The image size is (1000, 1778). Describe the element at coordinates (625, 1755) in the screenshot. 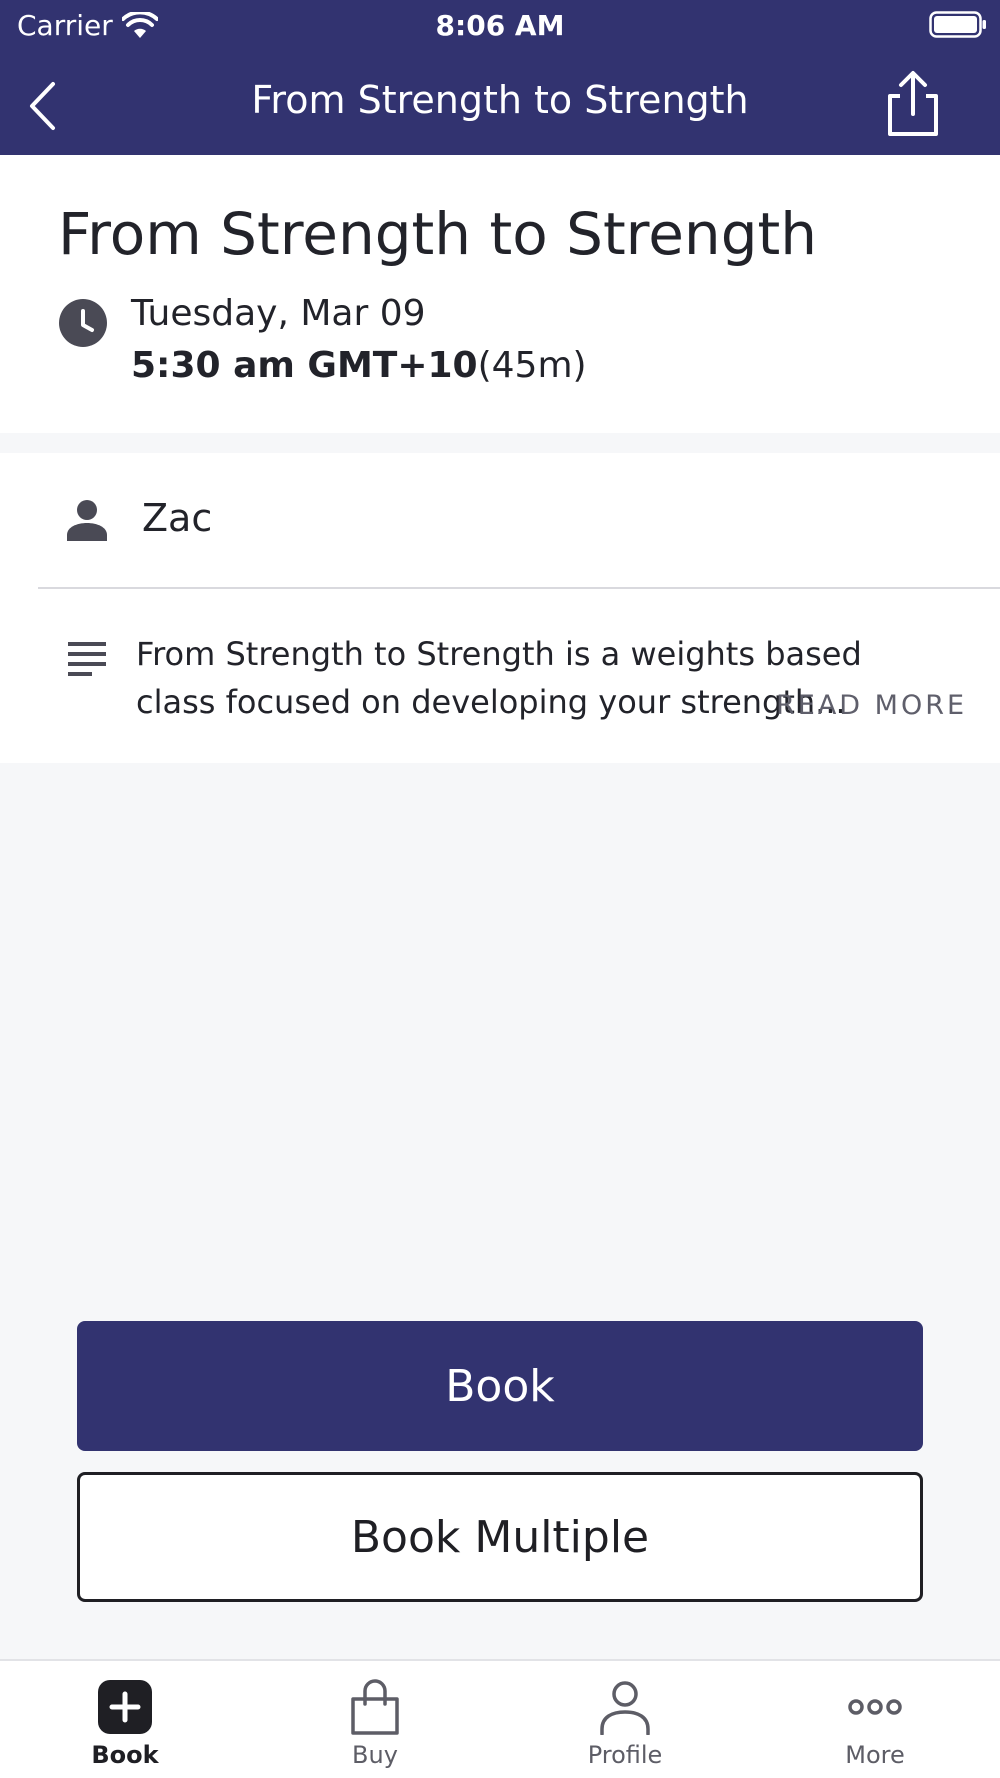

I see `tab-profile-label: Profile` at that location.